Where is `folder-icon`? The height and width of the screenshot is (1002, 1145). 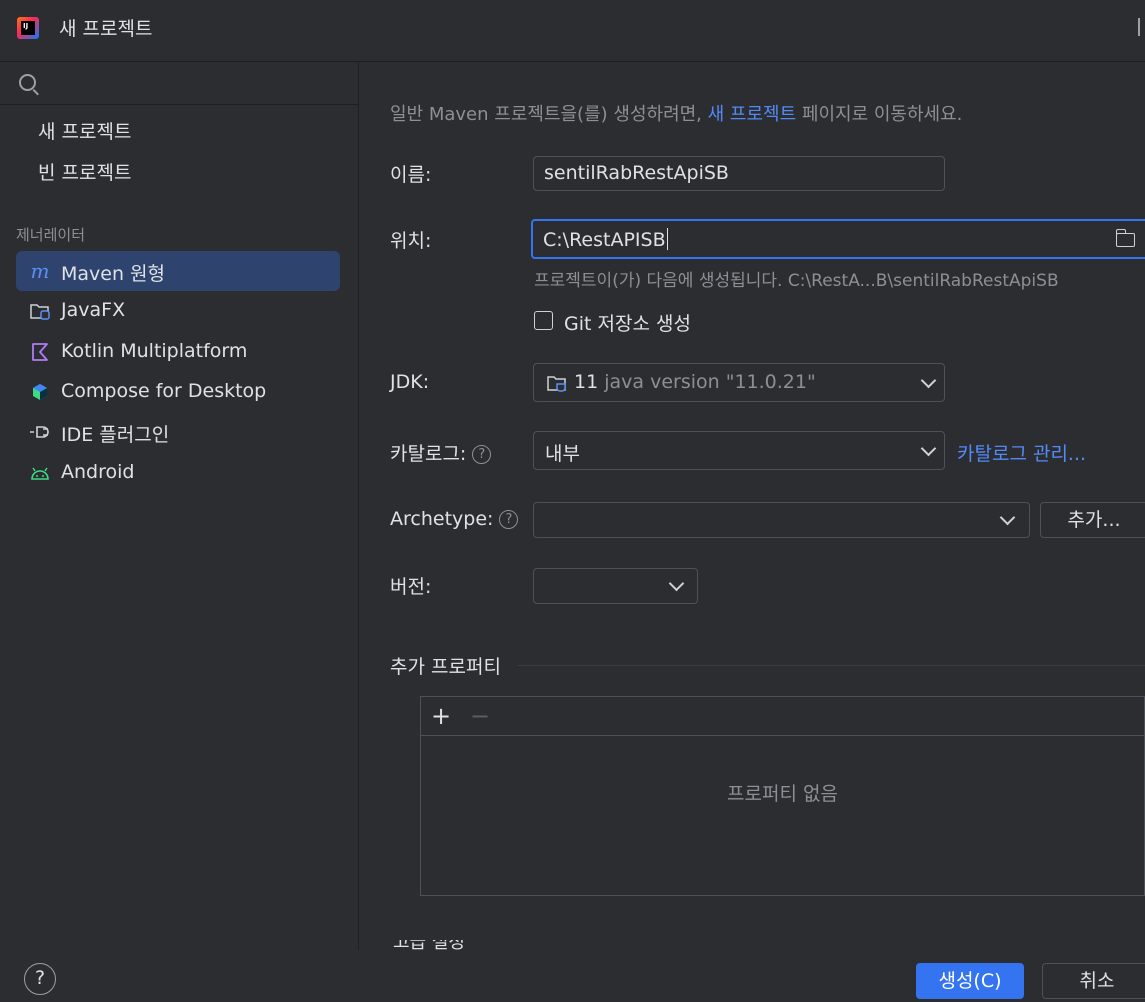 folder-icon is located at coordinates (1125, 238).